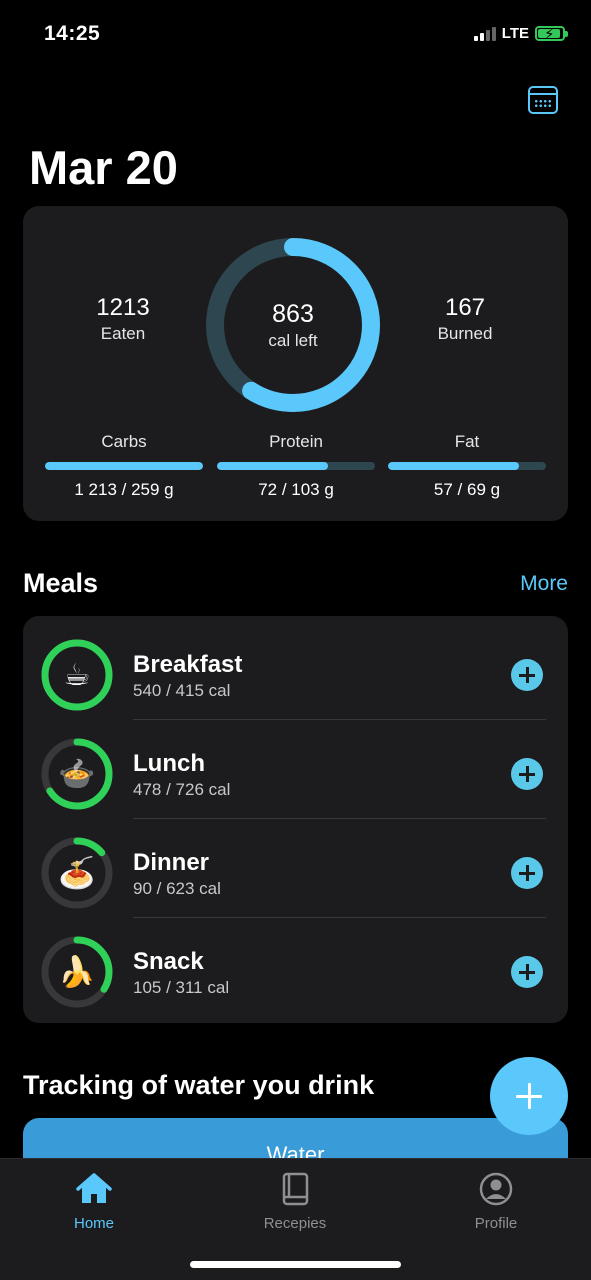 This screenshot has height=1280, width=591. Describe the element at coordinates (527, 972) in the screenshot. I see `add-snack-button` at that location.